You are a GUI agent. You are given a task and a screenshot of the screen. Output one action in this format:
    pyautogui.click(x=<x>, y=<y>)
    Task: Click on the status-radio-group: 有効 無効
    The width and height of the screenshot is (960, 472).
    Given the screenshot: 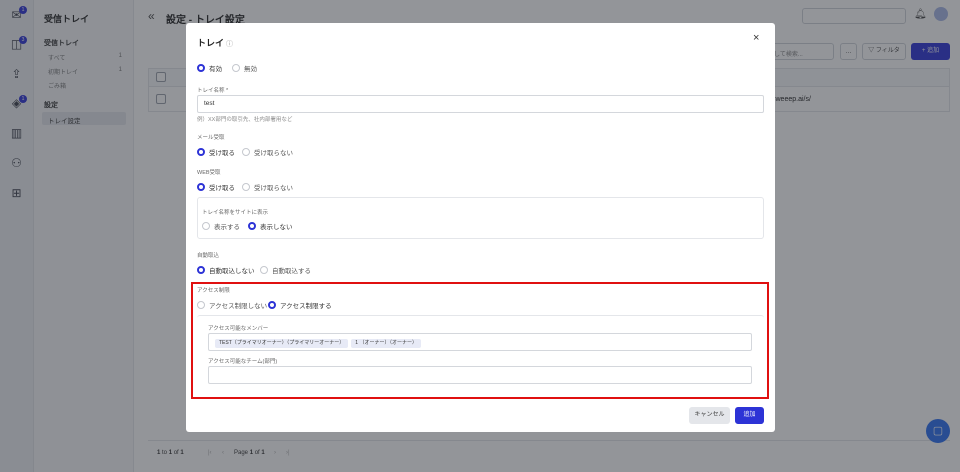 What is the action you would take?
    pyautogui.click(x=297, y=68)
    